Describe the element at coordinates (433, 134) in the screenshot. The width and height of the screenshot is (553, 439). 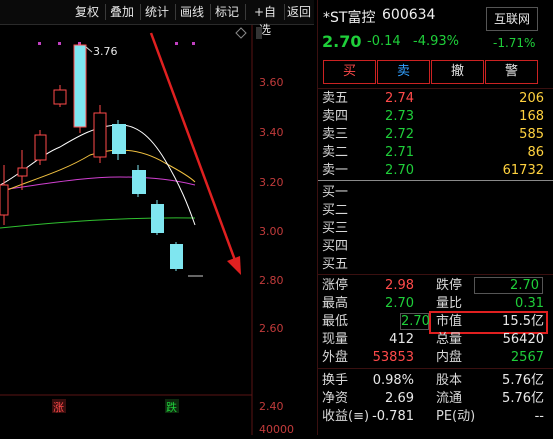
I see `ask-row-3: 卖三 2.72 585` at that location.